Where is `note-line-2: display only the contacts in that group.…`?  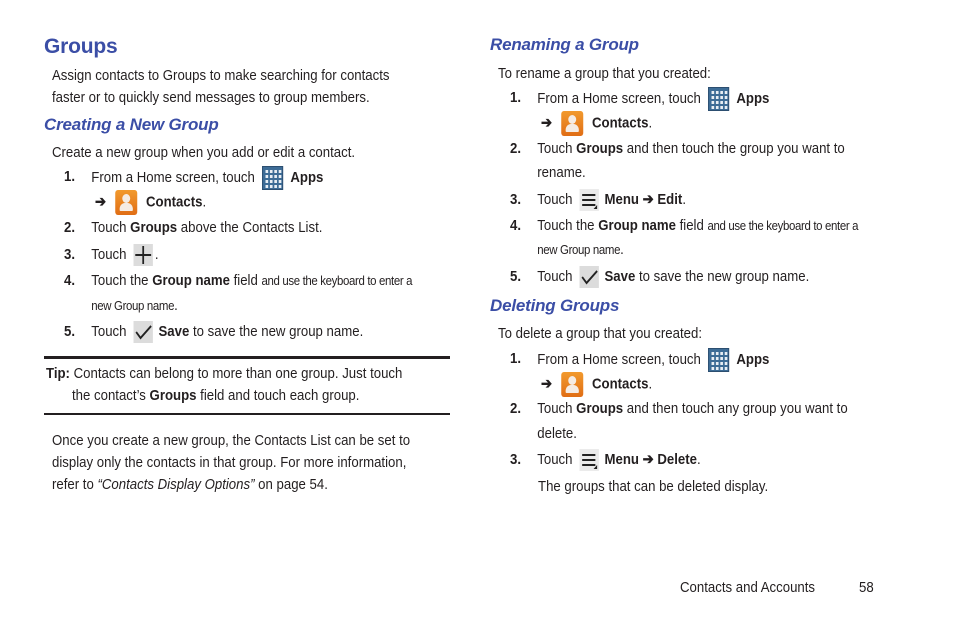 note-line-2: display only the contacts in that group.… is located at coordinates (229, 462).